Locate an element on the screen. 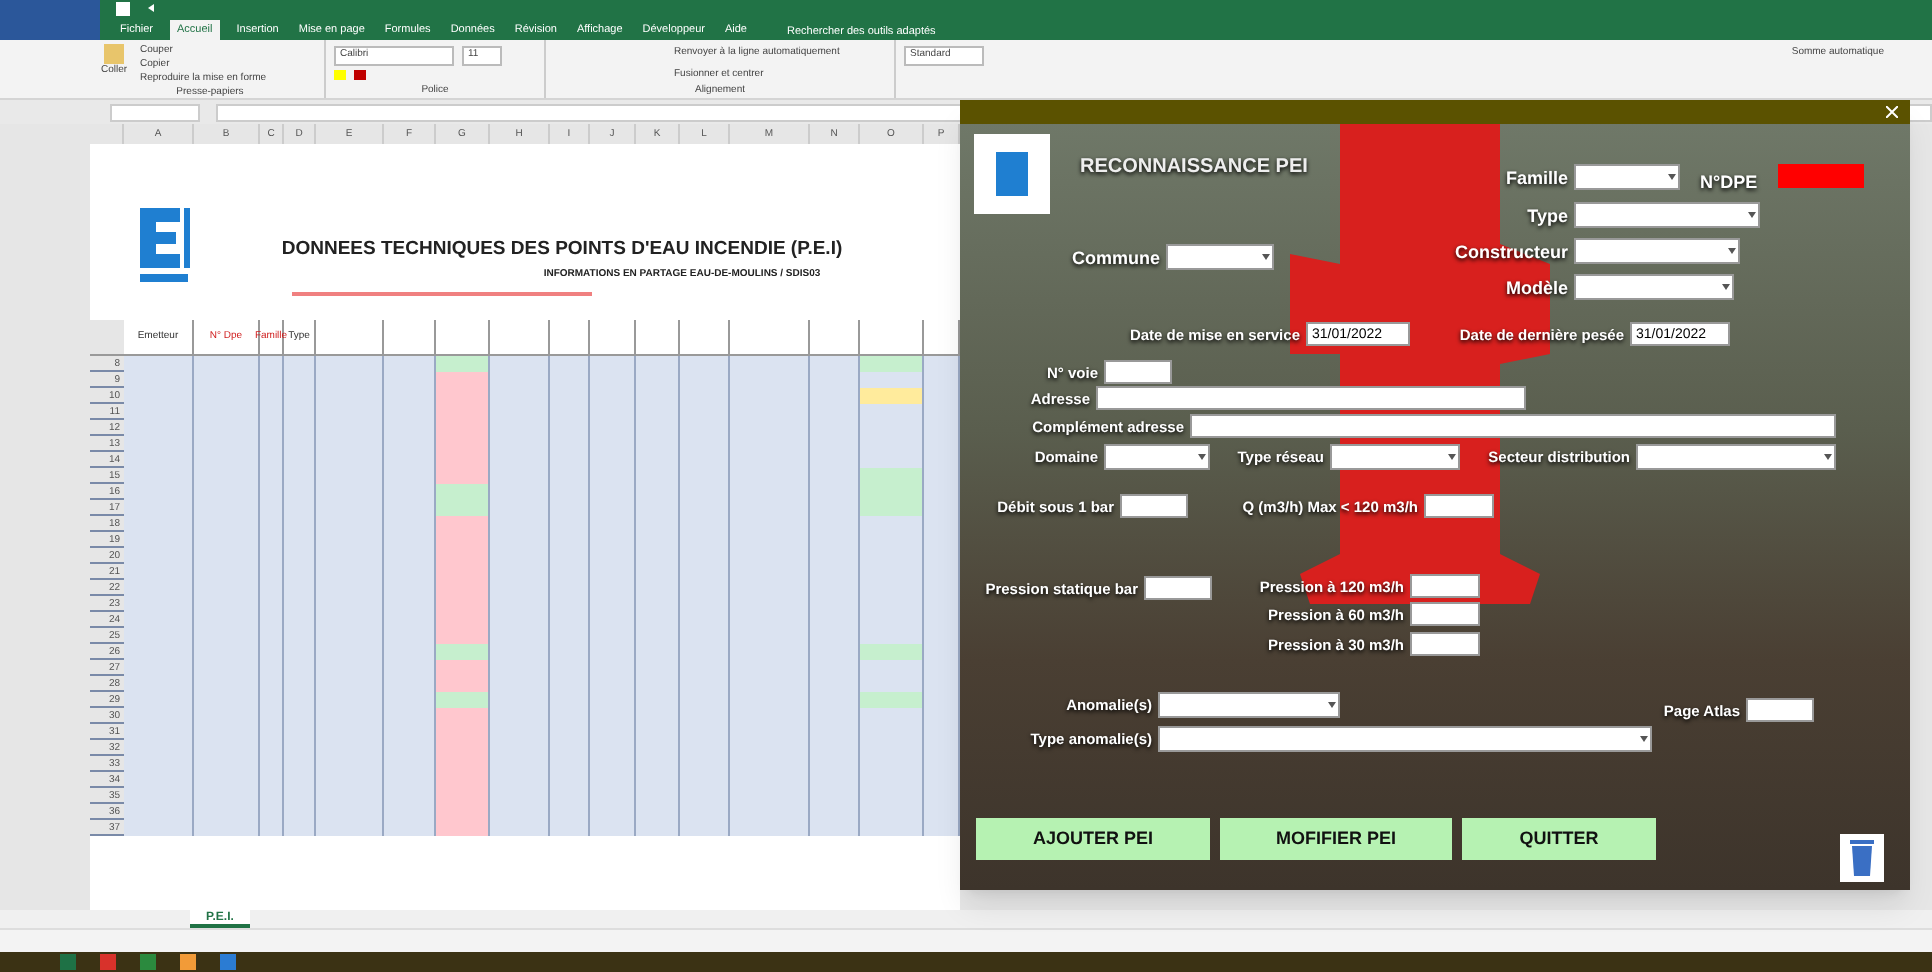 The image size is (1932, 972). field-label: Constructeur is located at coordinates (1511, 253).